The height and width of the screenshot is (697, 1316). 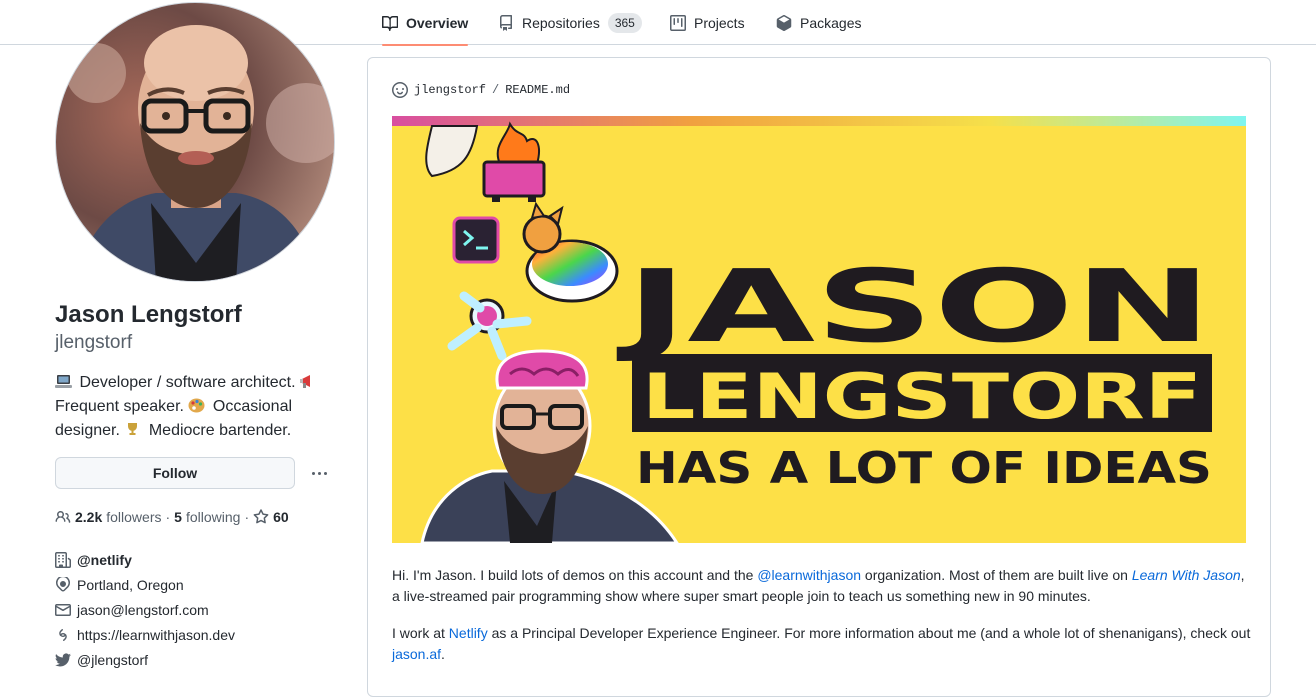 I want to click on bio-part-4: Mediocre bartender., so click(x=220, y=430).